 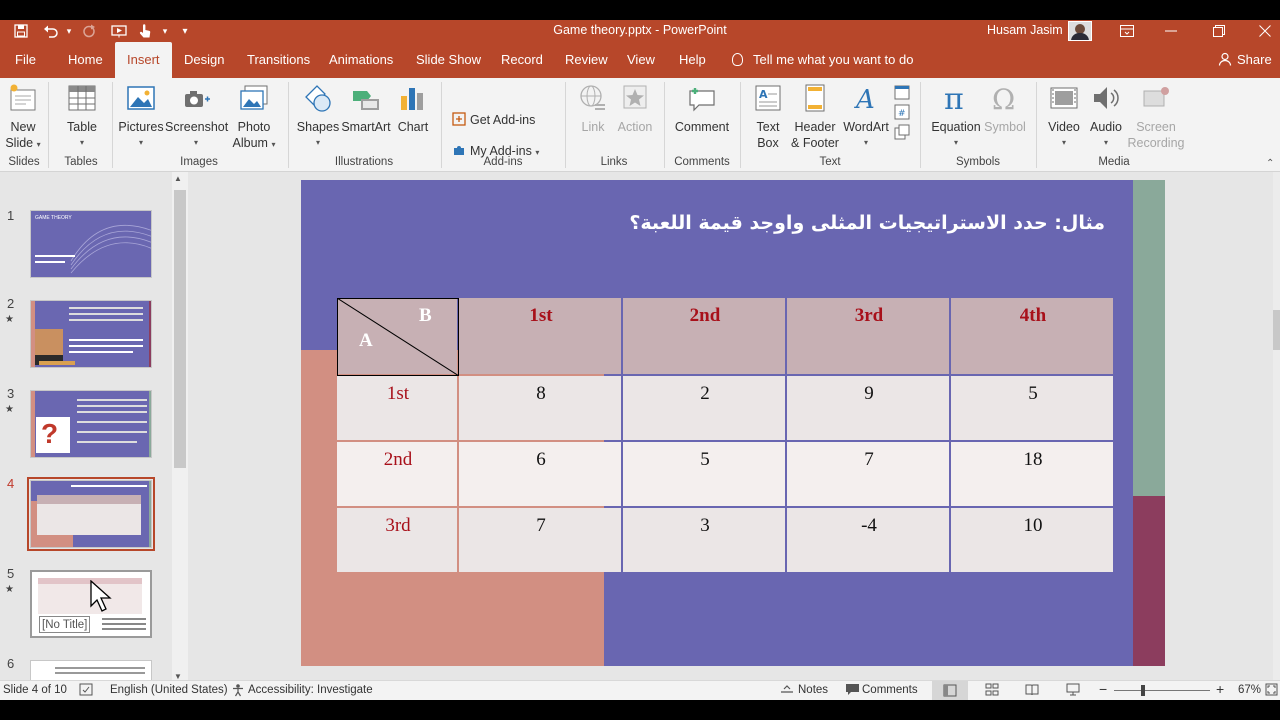 I want to click on zoom-slider, so click(x=1162, y=690).